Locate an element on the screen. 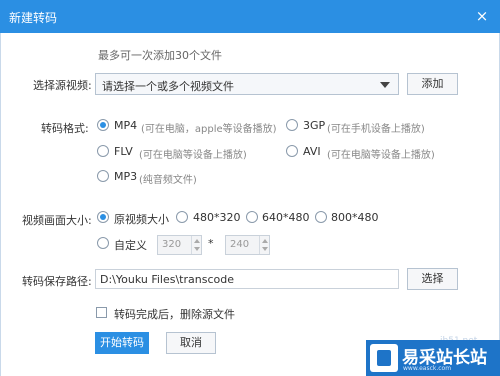  radio-800x480 is located at coordinates (321, 217).